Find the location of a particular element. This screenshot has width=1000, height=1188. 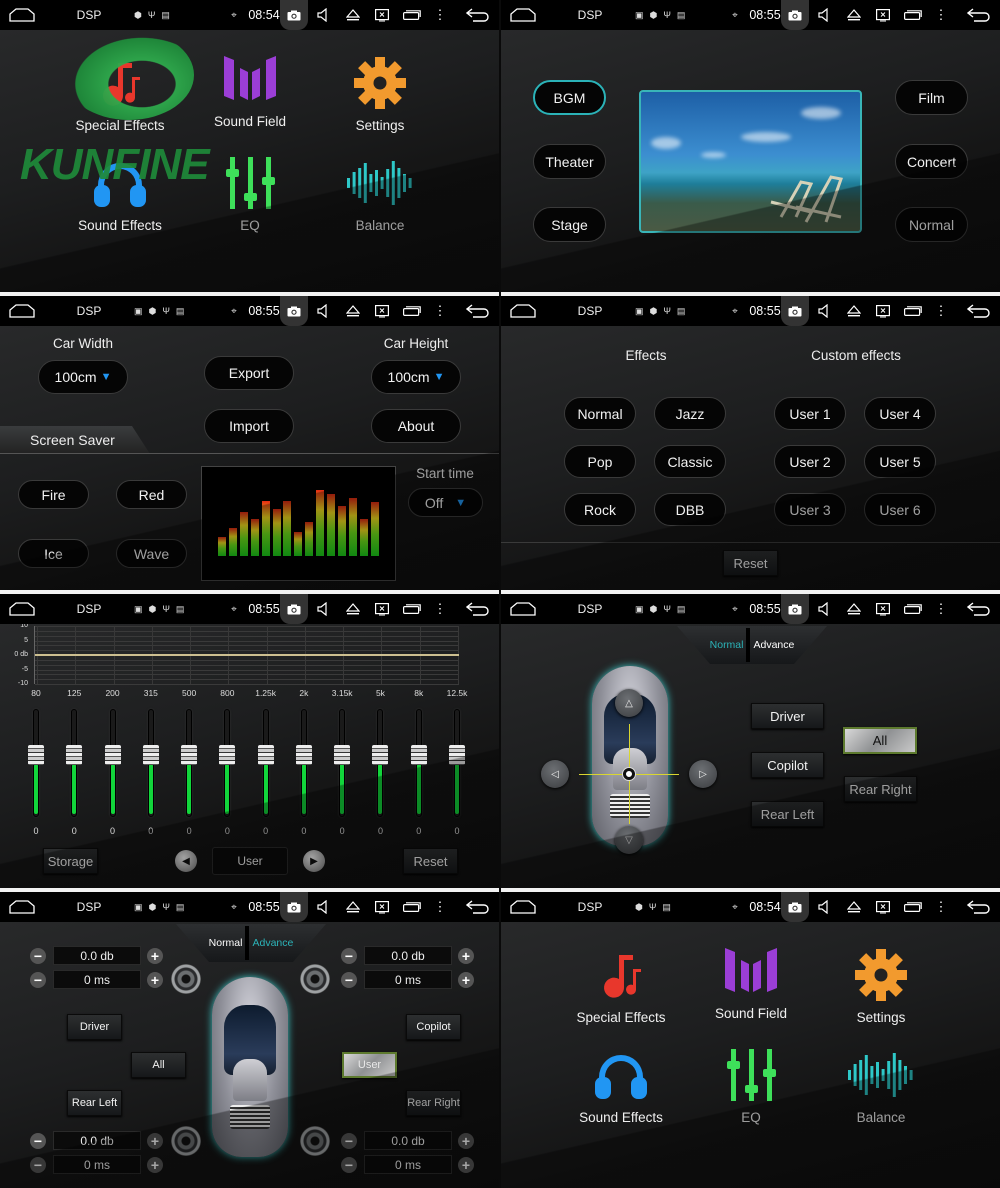

saver-wave-button: Wave is located at coordinates (151, 553).